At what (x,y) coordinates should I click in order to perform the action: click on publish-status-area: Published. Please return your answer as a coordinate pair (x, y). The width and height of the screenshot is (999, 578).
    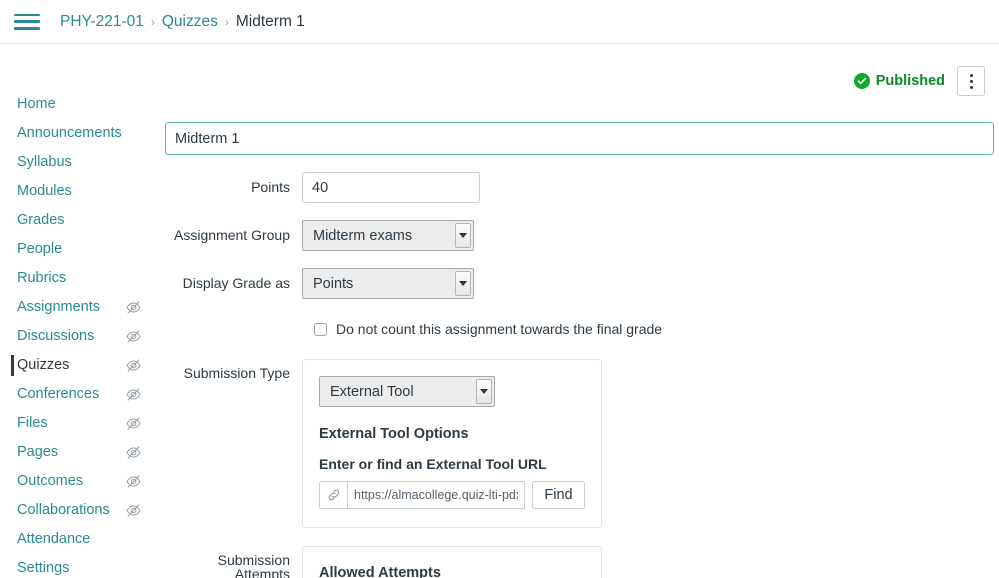
    Looking at the image, I should click on (919, 81).